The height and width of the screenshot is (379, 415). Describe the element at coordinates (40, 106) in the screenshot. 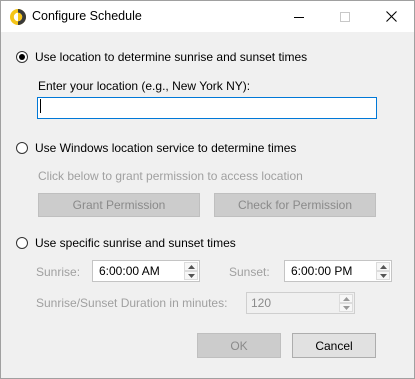

I see `text-caret` at that location.